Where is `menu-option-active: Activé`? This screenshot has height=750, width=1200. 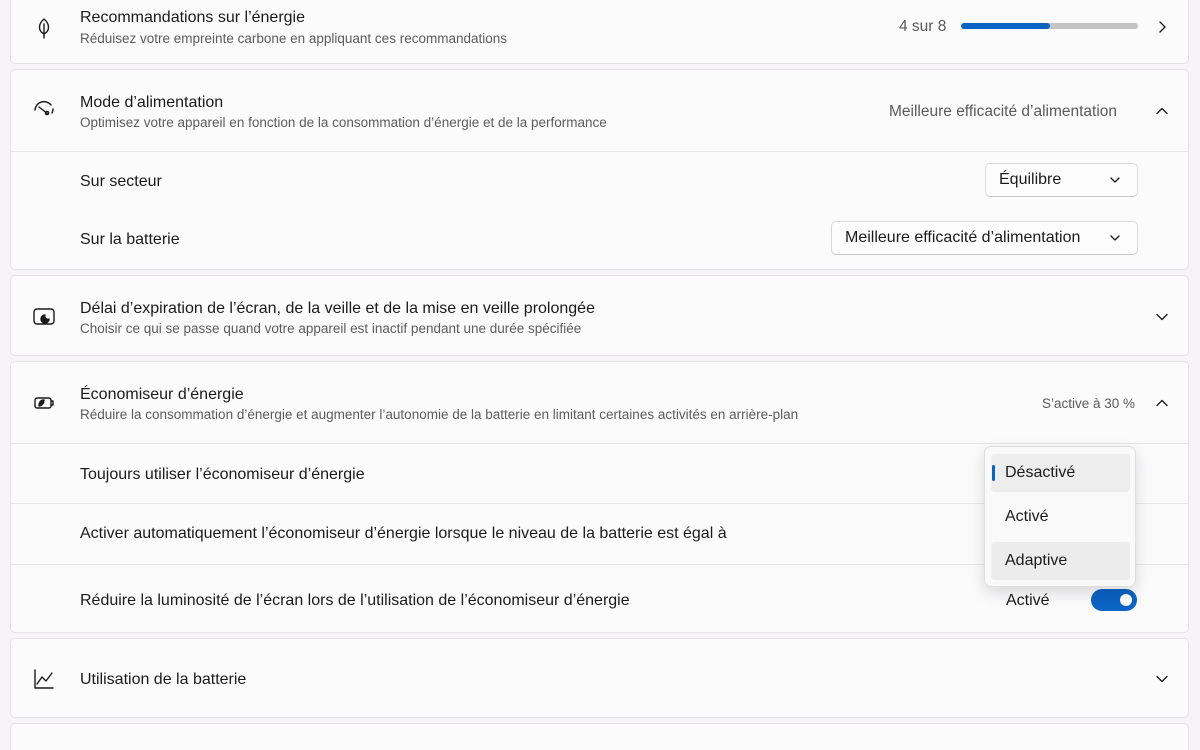 menu-option-active: Activé is located at coordinates (1060, 517).